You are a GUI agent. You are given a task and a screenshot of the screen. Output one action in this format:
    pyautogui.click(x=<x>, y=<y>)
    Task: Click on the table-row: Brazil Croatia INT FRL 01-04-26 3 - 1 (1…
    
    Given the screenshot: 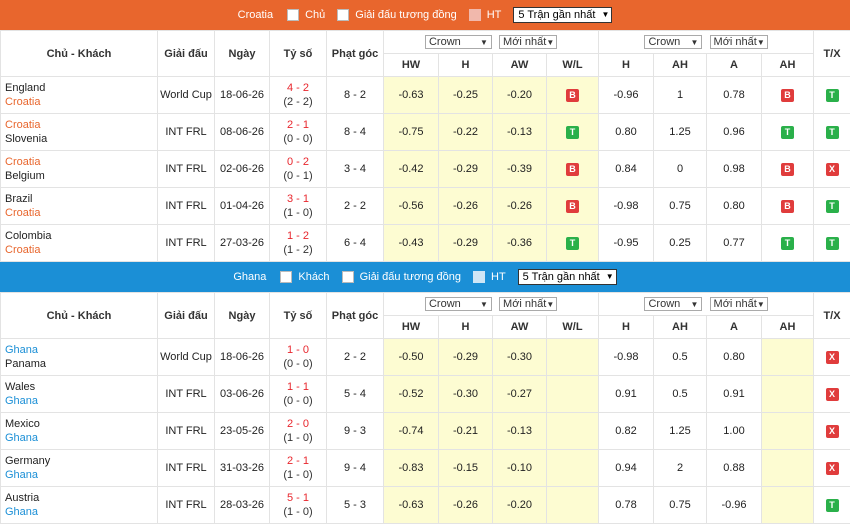 What is the action you would take?
    pyautogui.click(x=425, y=206)
    